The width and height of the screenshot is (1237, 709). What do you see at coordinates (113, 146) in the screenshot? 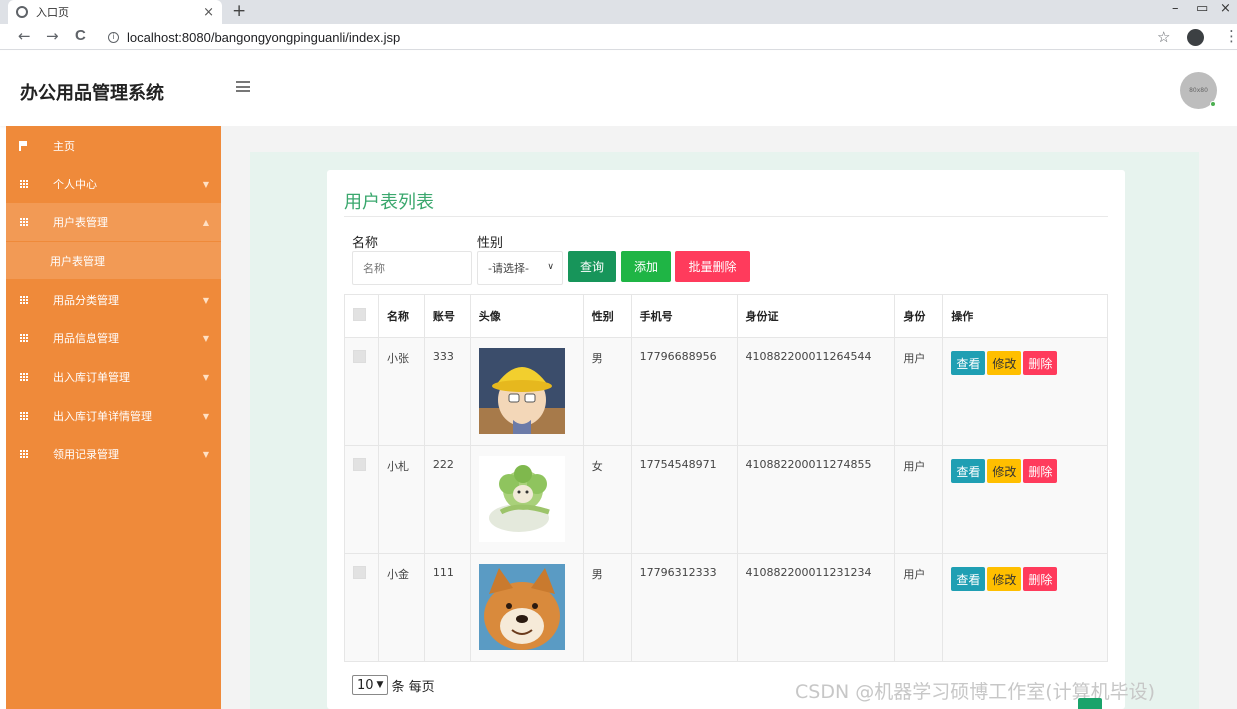
I see `sidebar-item-home: 主页` at bounding box center [113, 146].